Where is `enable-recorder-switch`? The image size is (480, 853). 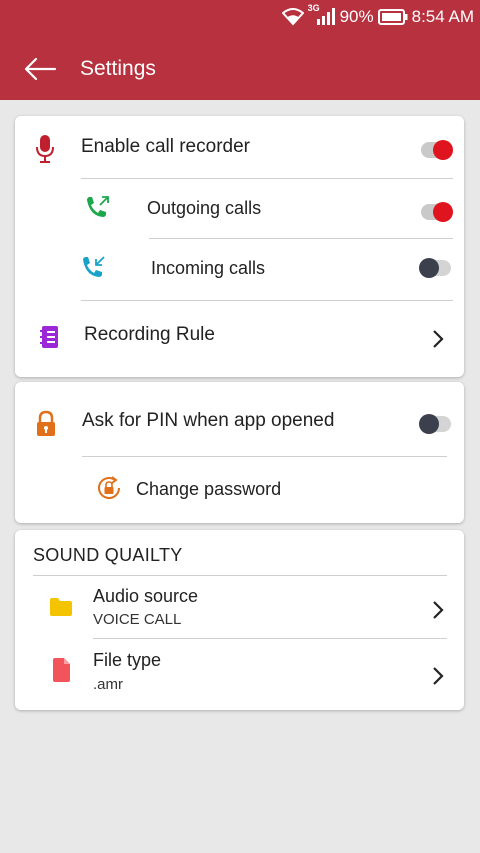 enable-recorder-switch is located at coordinates (437, 150).